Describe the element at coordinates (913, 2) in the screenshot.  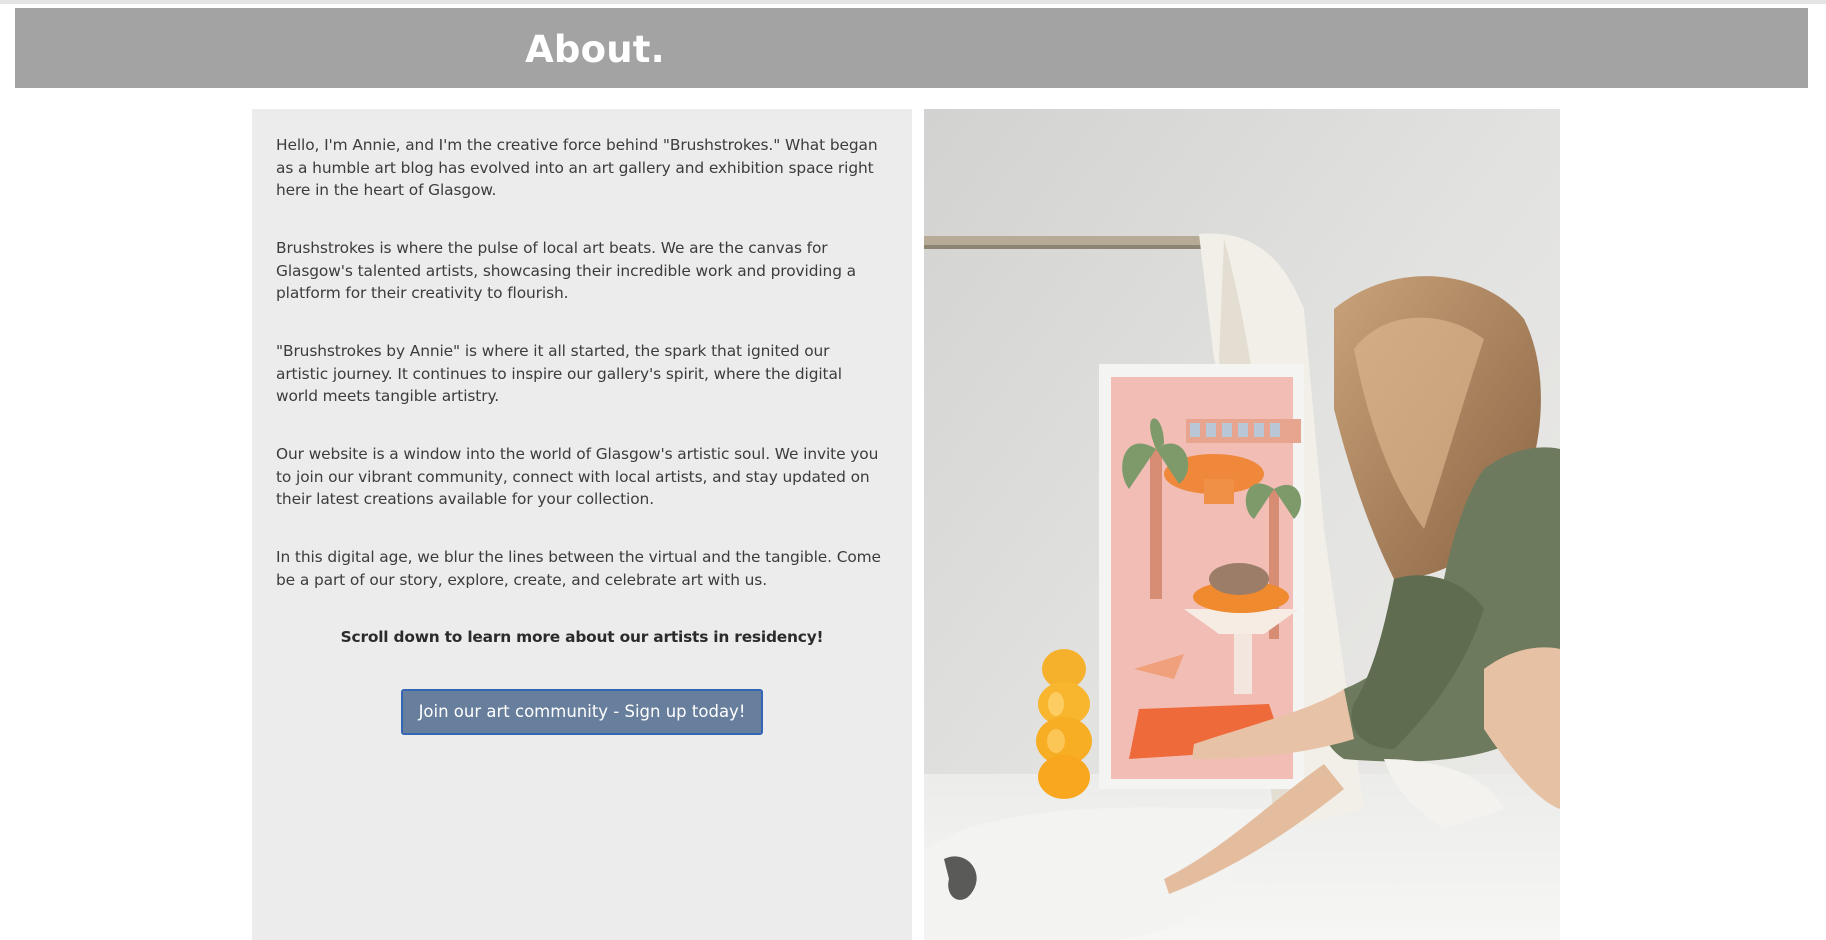
I see `top-border` at that location.